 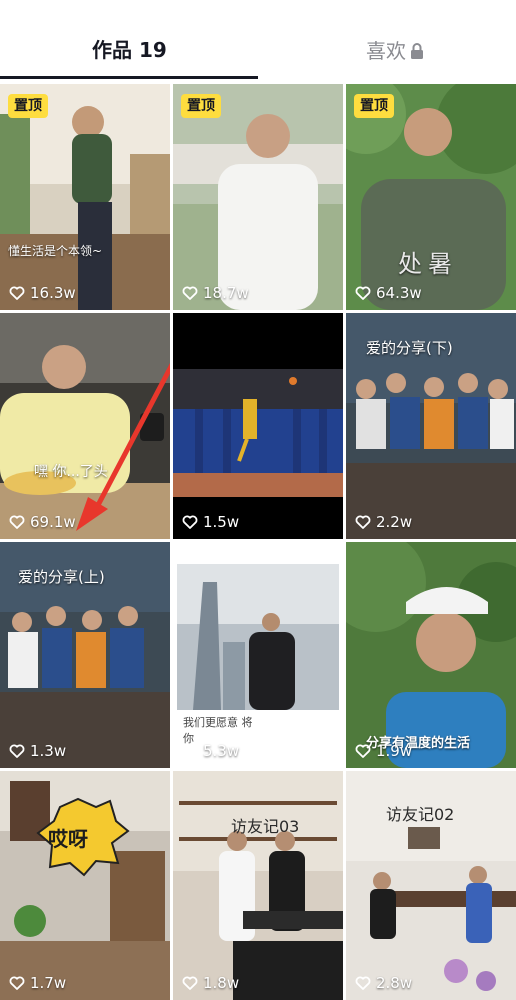 I want to click on like-count-value: 1.7w, so click(x=48, y=983).